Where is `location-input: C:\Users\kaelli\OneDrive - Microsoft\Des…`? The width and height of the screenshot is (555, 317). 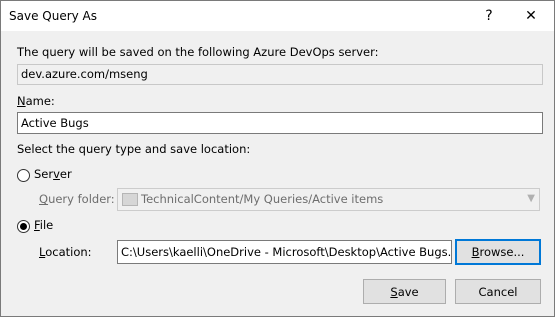
location-input: C:\Users\kaelli\OneDrive - Microsoft\Des… is located at coordinates (284, 252).